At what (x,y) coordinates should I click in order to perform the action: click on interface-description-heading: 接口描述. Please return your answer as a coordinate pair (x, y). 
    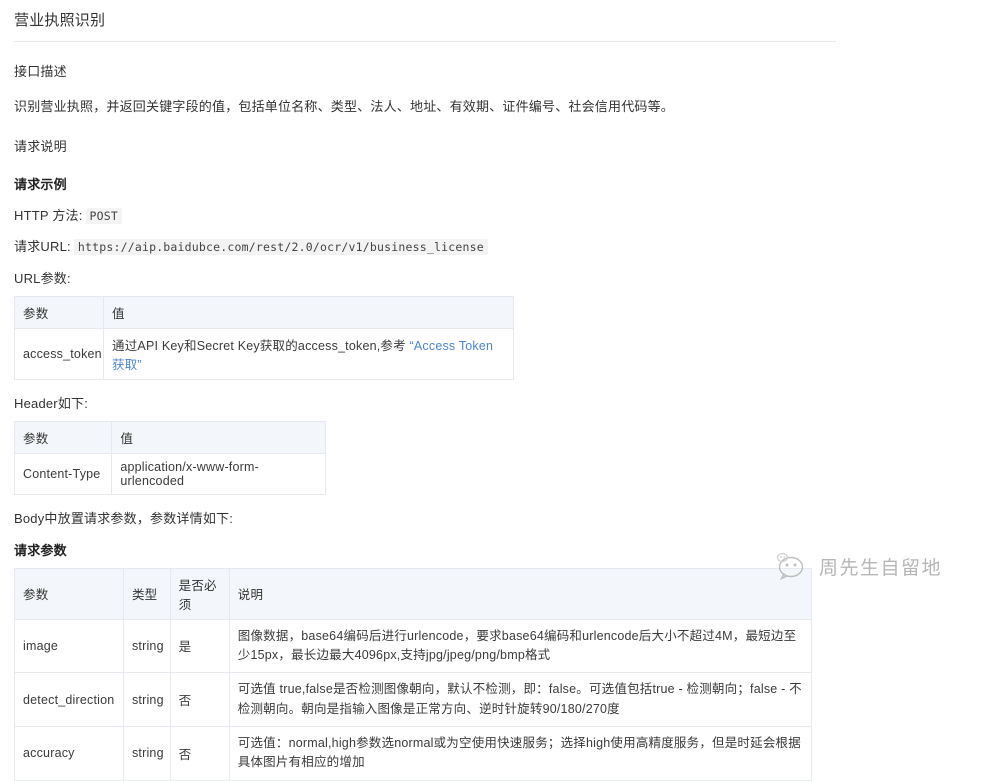
    Looking at the image, I should click on (40, 71).